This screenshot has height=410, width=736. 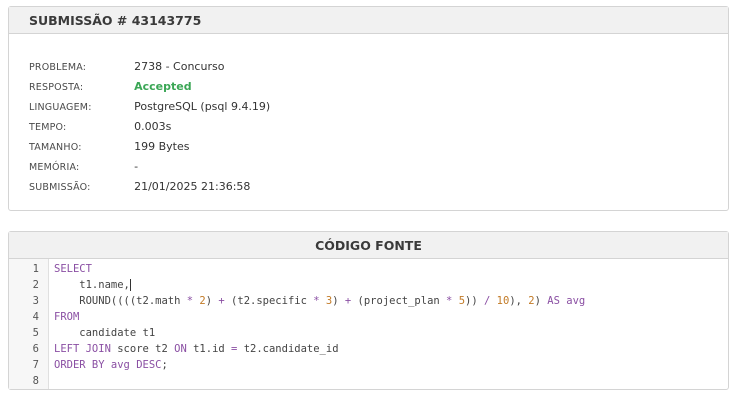 I want to click on detail-row-problem: PROBLEMA: 2738 - Concurso, so click(x=149, y=65).